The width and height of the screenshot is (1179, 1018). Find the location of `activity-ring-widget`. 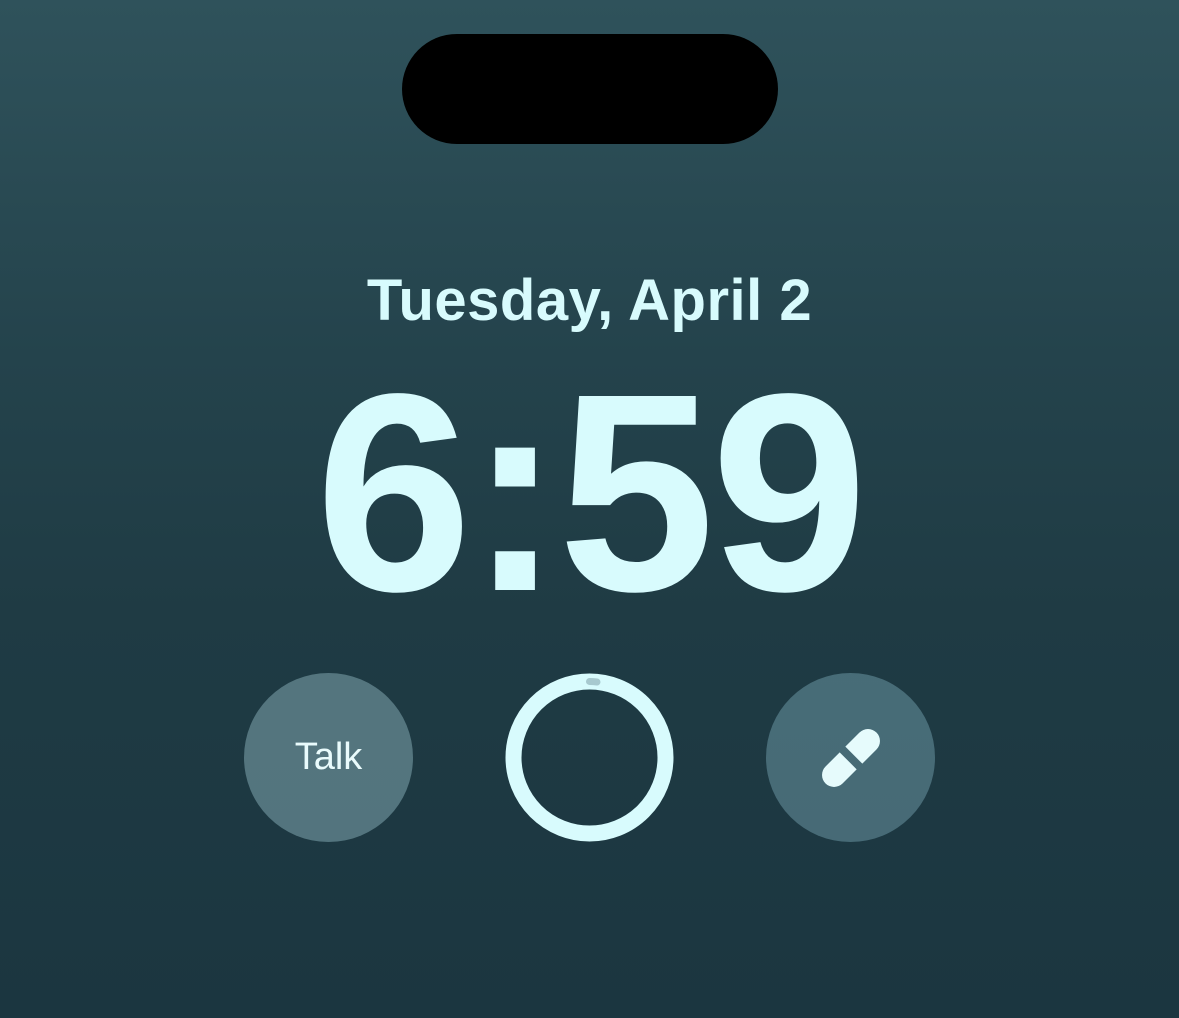

activity-ring-widget is located at coordinates (589, 757).